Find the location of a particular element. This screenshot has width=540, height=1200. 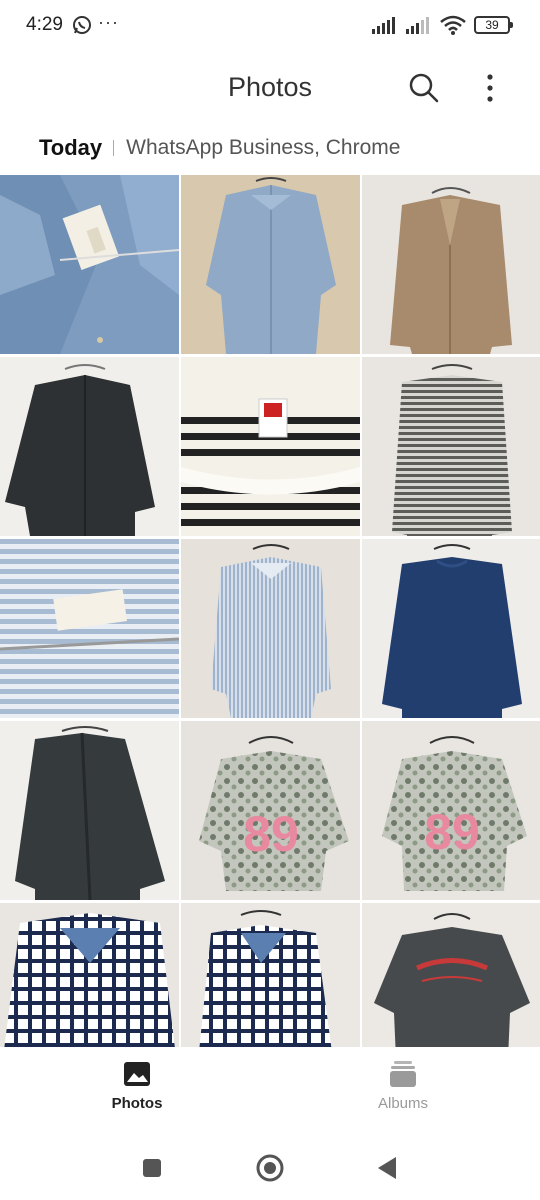

page-title: Photos is located at coordinates (270, 87).